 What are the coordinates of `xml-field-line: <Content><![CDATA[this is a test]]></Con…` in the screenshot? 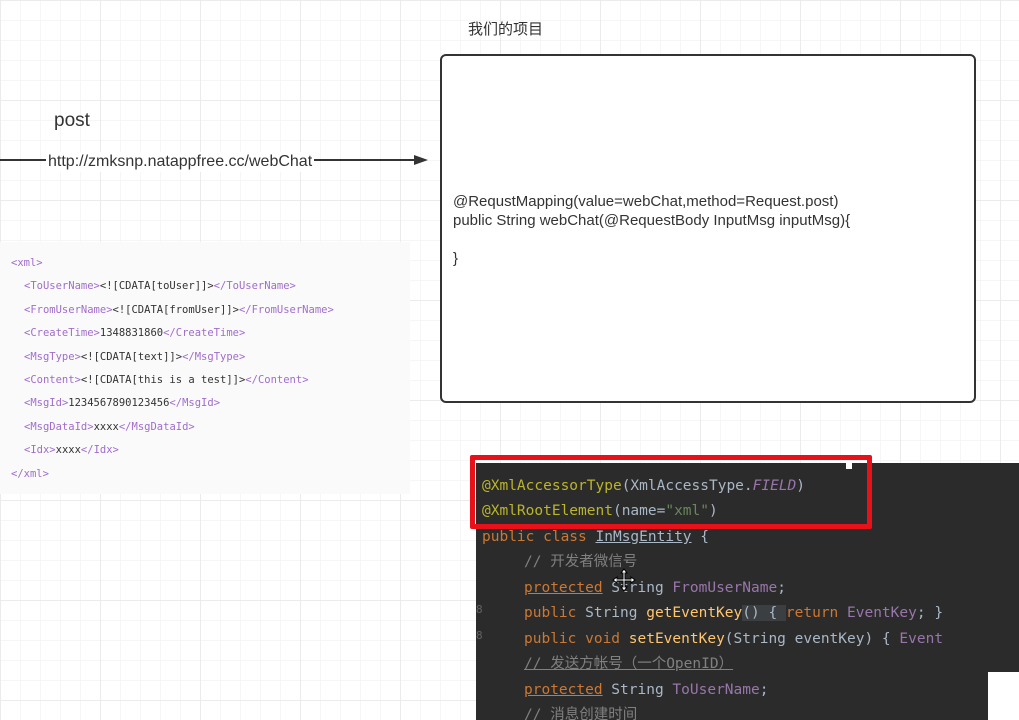 It's located at (166, 379).